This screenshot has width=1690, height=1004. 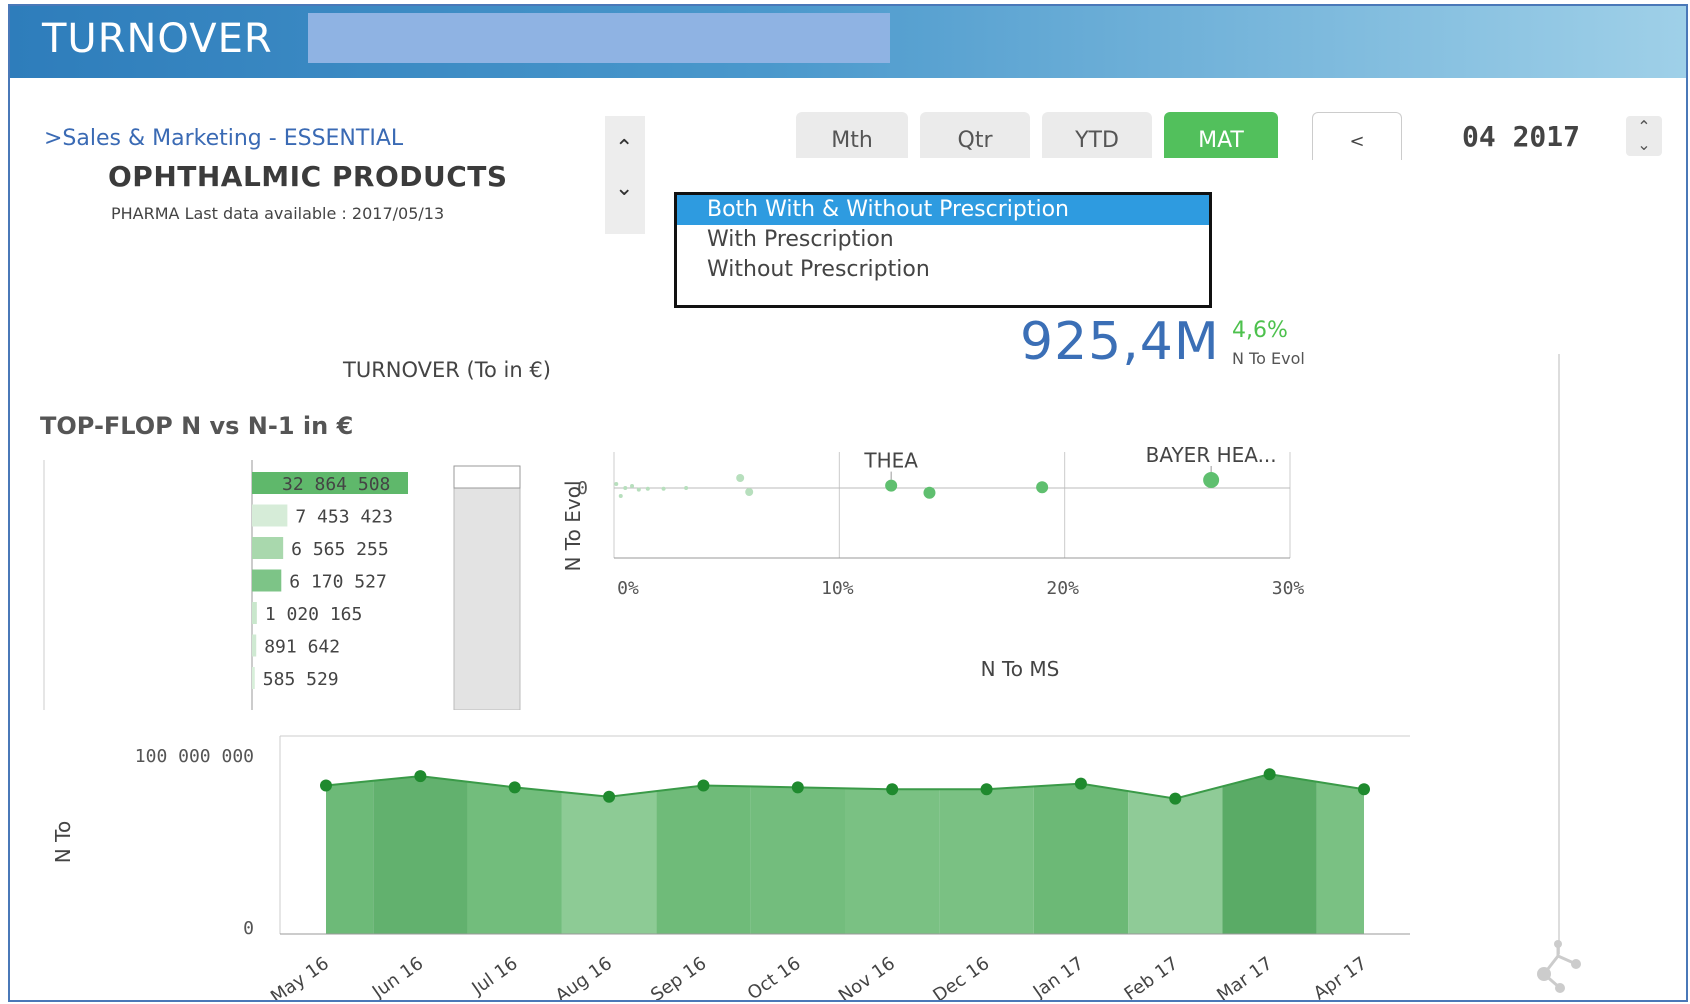 I want to click on period-spinner: ⌃ ⌄, so click(x=1644, y=136).